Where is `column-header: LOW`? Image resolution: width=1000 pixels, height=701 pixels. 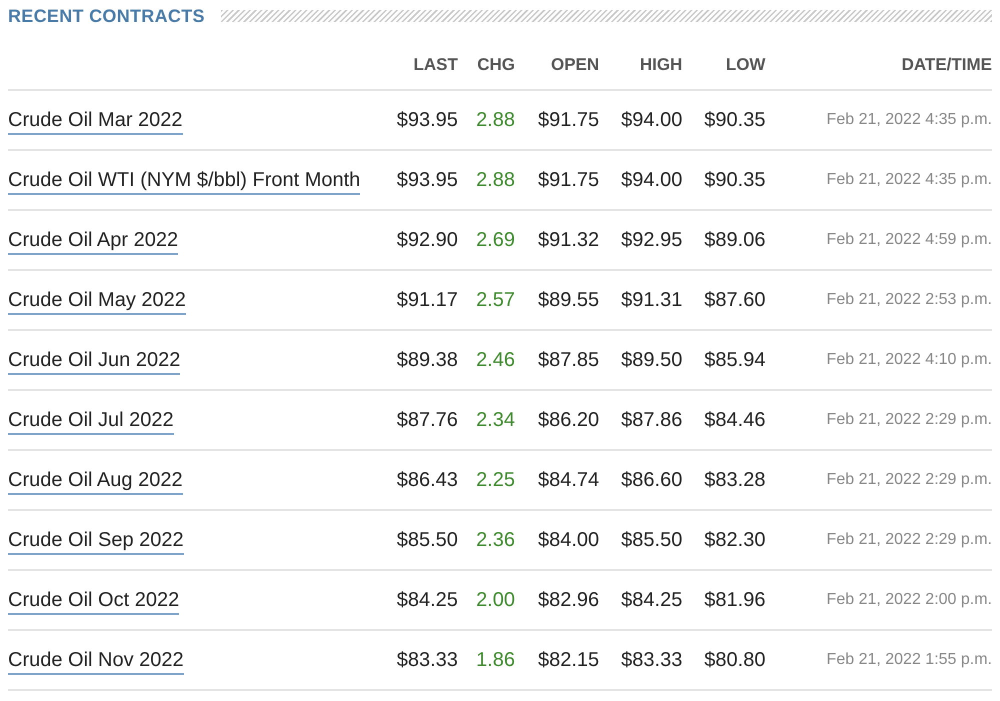
column-header: LOW is located at coordinates (724, 65).